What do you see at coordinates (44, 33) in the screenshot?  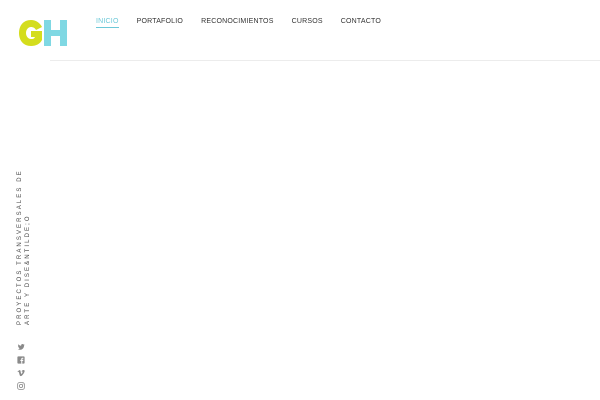 I see `logo-gh` at bounding box center [44, 33].